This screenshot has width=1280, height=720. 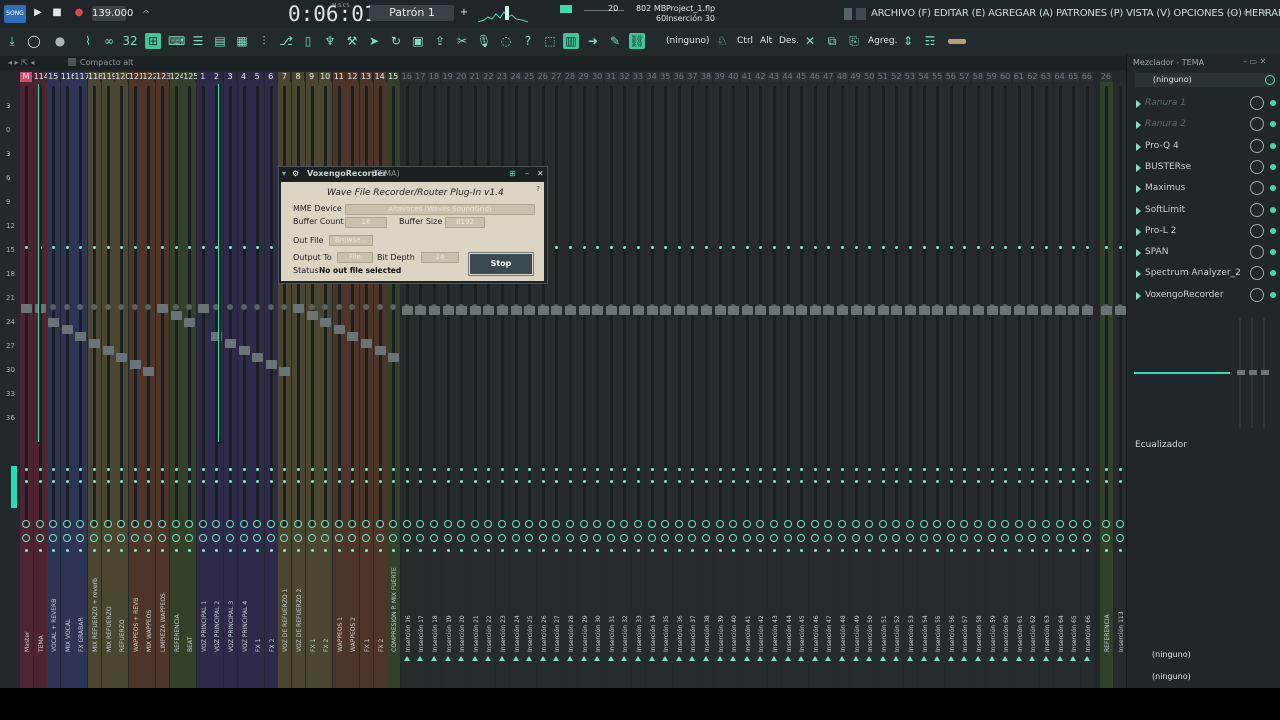 What do you see at coordinates (230, 307) in the screenshot?
I see `stereo-knob` at bounding box center [230, 307].